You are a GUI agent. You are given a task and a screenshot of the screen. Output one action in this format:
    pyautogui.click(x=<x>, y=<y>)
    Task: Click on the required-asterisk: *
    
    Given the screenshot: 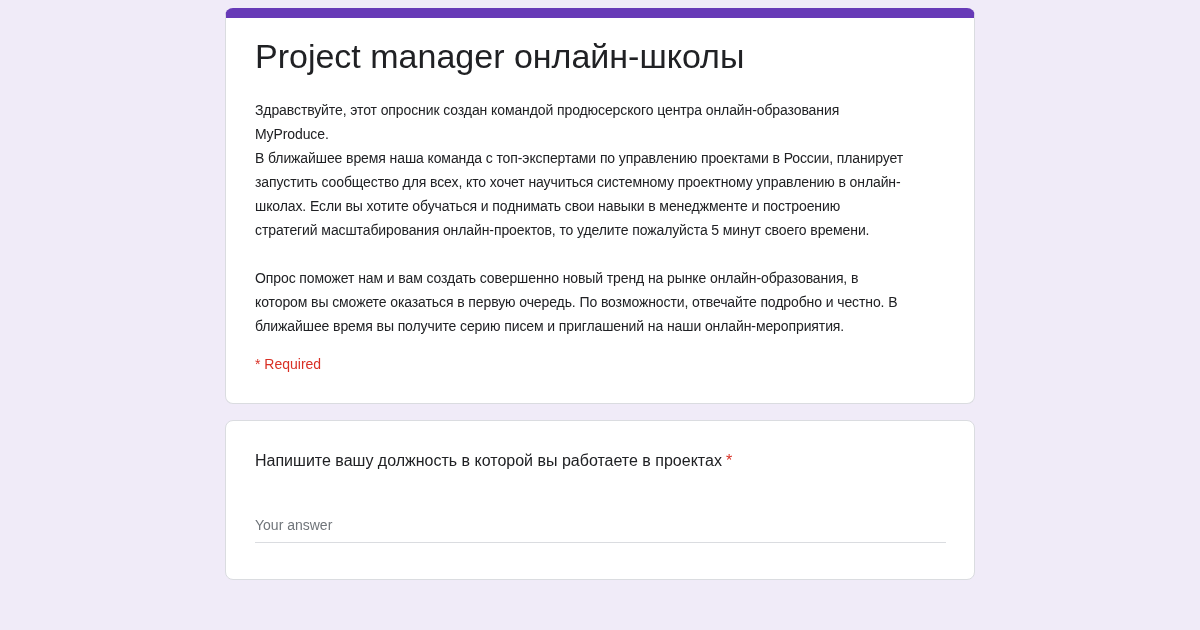 What is the action you would take?
    pyautogui.click(x=729, y=461)
    